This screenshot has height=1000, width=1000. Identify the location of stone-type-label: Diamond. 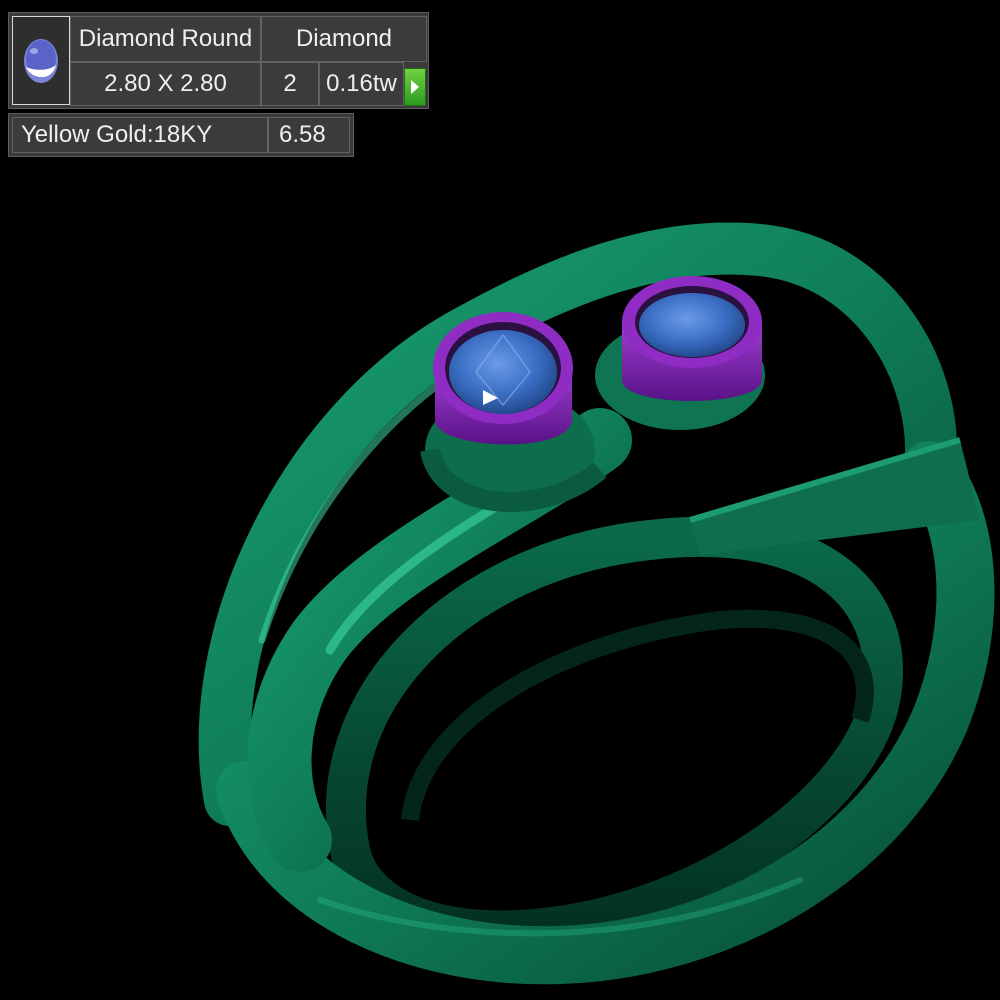
(344, 39).